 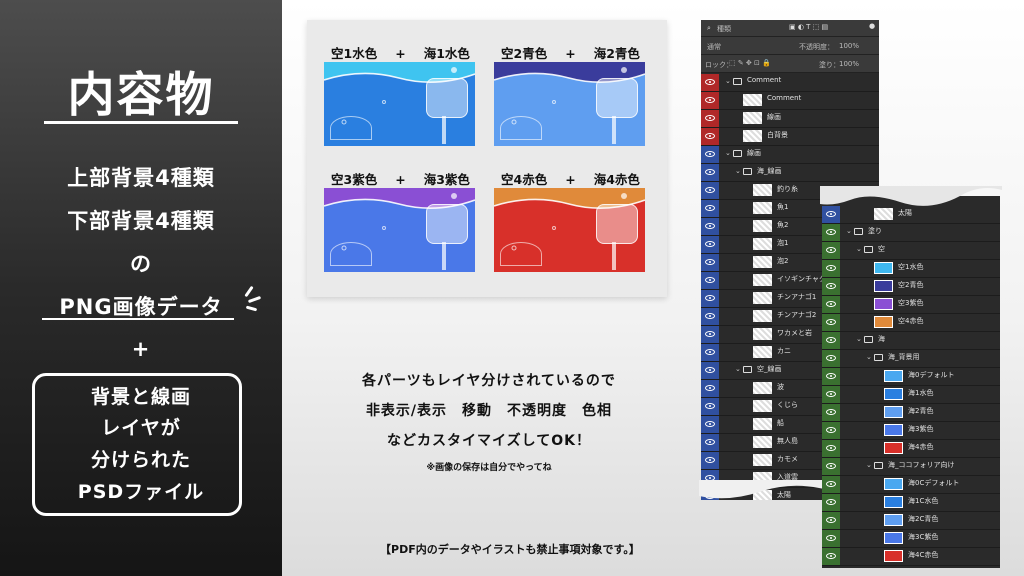 I want to click on layer-group-row: ⌄ 塗り, so click(x=911, y=233).